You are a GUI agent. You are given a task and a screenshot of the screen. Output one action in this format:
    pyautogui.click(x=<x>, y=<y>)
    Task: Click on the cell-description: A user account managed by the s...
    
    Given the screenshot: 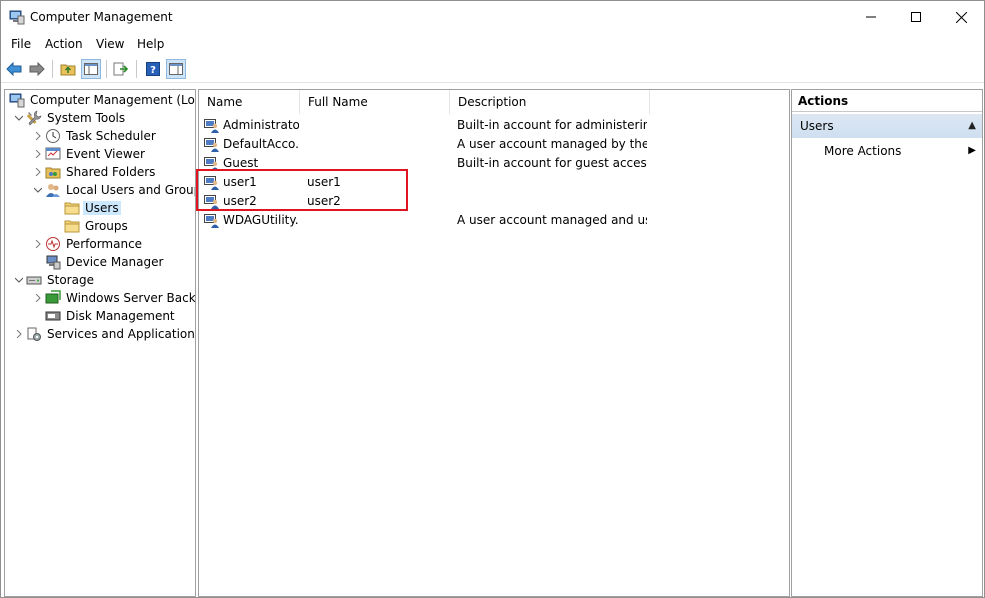 What is the action you would take?
    pyautogui.click(x=552, y=144)
    